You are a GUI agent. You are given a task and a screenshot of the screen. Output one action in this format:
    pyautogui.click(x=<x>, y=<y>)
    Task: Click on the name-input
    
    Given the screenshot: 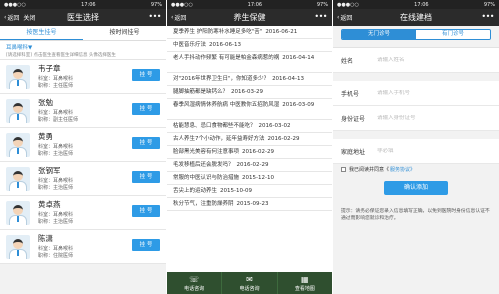 What is the action you would take?
    pyautogui.click(x=434, y=60)
    